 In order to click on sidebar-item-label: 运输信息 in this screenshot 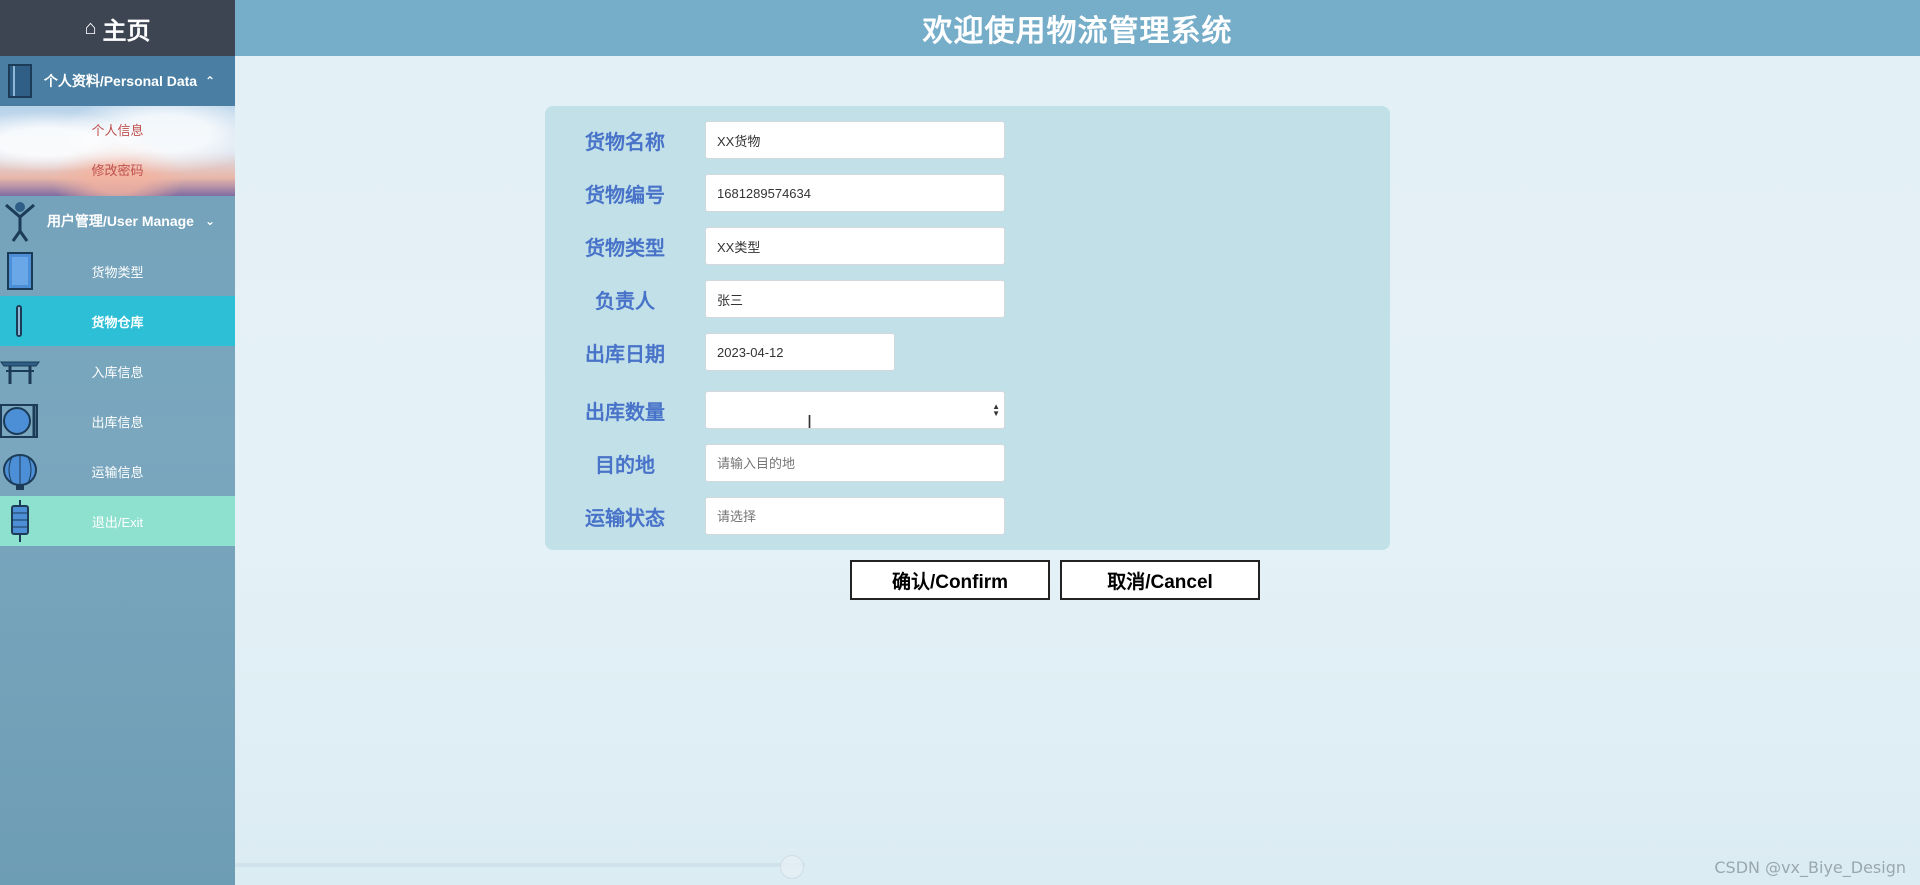, I will do `click(117, 472)`.